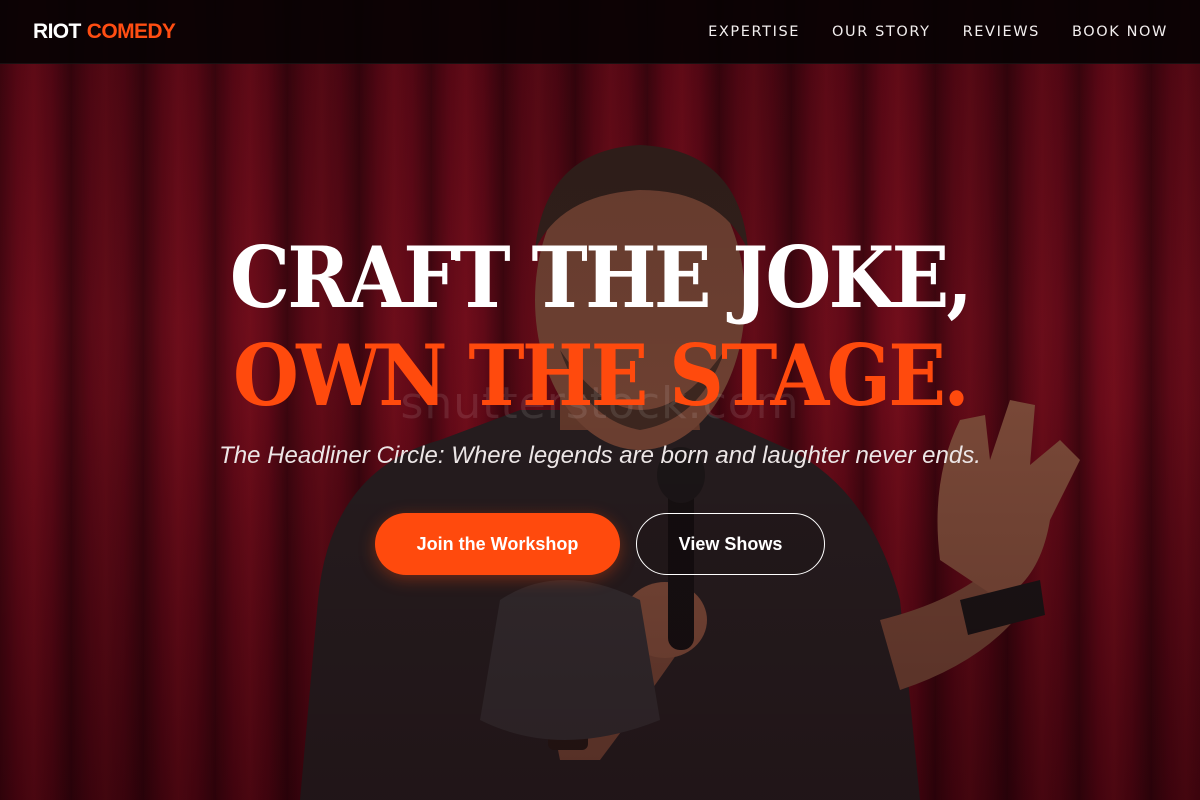 The height and width of the screenshot is (800, 1200). I want to click on nav-link-our-story: OUR STORY, so click(881, 32).